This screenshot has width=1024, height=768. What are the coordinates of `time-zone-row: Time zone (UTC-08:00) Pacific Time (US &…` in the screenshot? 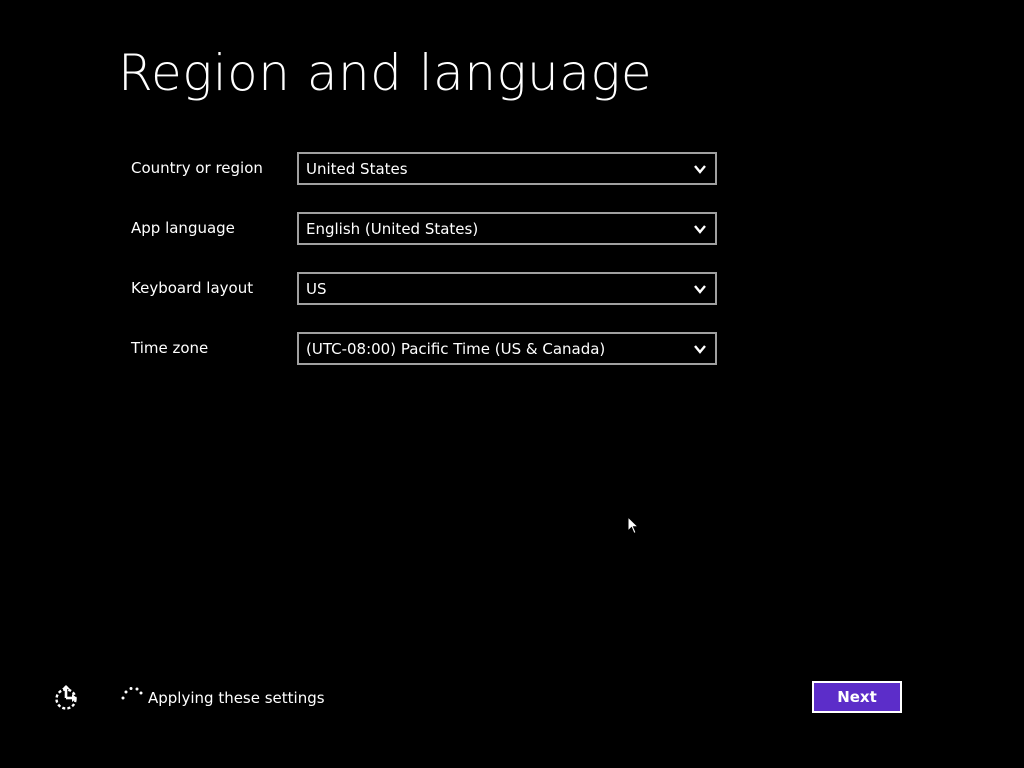 It's located at (426, 348).